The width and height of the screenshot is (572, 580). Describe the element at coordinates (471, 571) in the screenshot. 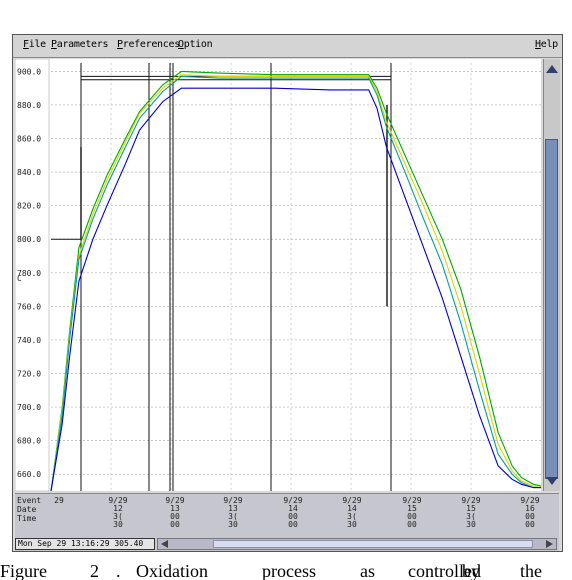

I see `caption-word: by` at that location.